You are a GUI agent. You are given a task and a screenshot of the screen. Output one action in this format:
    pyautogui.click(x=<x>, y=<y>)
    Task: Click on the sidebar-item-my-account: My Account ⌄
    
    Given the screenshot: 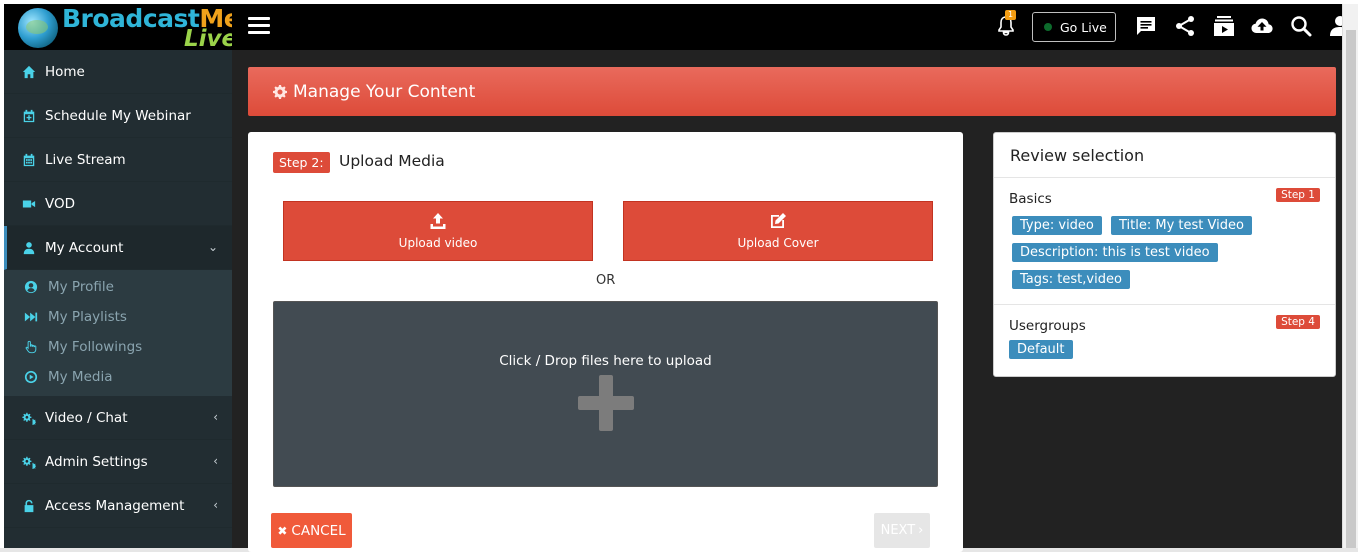 What is the action you would take?
    pyautogui.click(x=118, y=248)
    